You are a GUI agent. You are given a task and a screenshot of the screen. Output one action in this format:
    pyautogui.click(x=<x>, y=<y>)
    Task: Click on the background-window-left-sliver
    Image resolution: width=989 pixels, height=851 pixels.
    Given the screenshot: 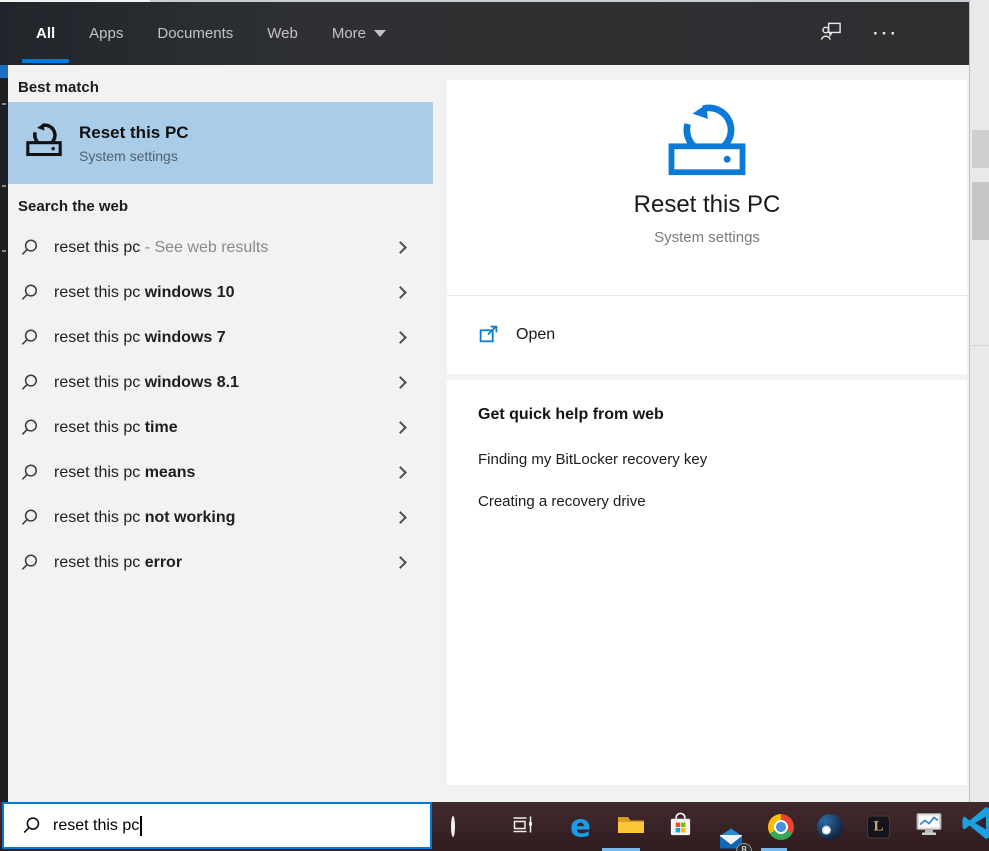 What is the action you would take?
    pyautogui.click(x=4, y=433)
    